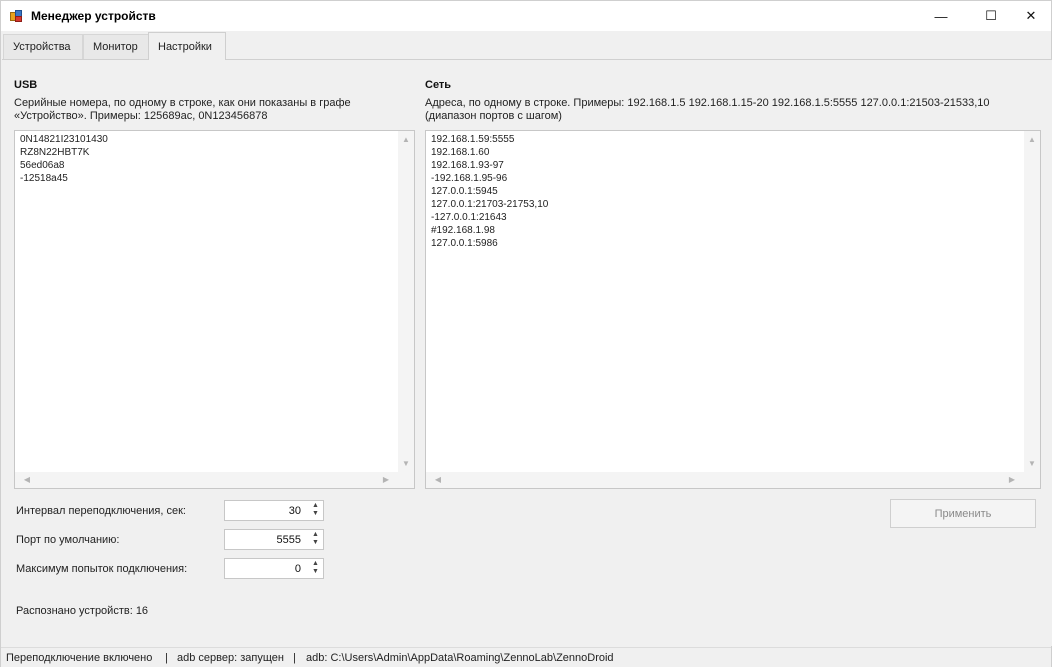  Describe the element at coordinates (298, 569) in the screenshot. I see `max-attempts-value: 0` at that location.